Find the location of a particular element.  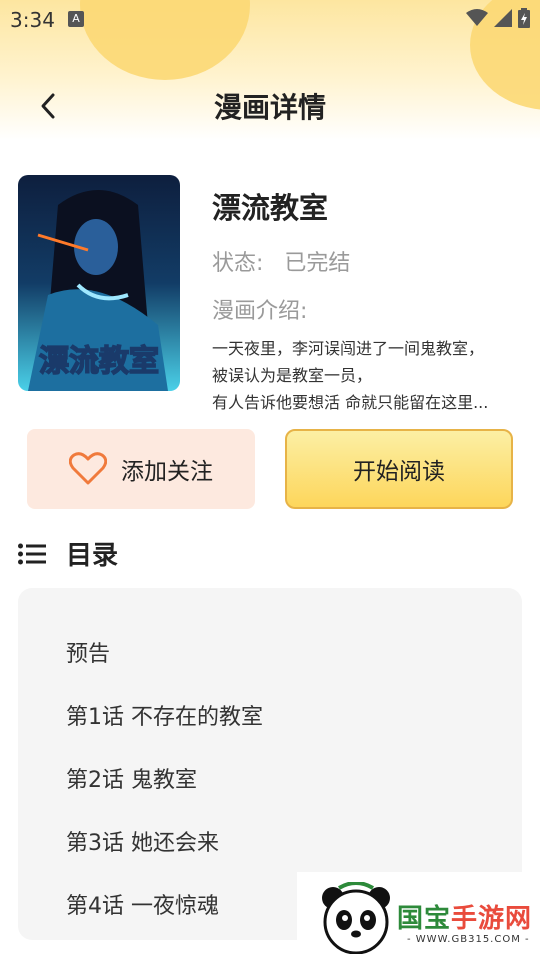

intro-label: 漫画介绍: is located at coordinates (260, 311).